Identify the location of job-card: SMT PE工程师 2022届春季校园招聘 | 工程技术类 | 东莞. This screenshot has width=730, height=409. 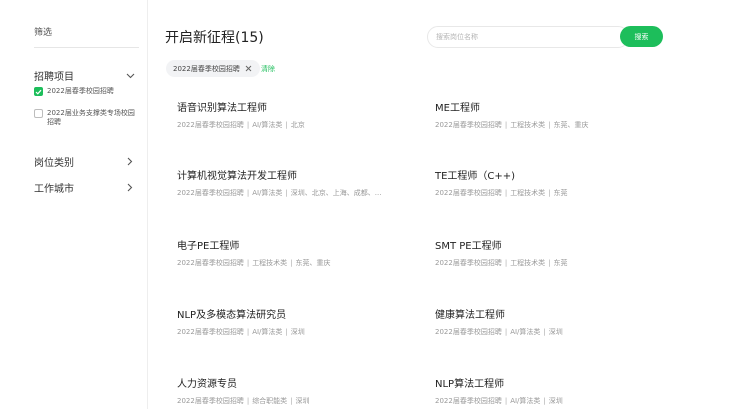
(555, 252).